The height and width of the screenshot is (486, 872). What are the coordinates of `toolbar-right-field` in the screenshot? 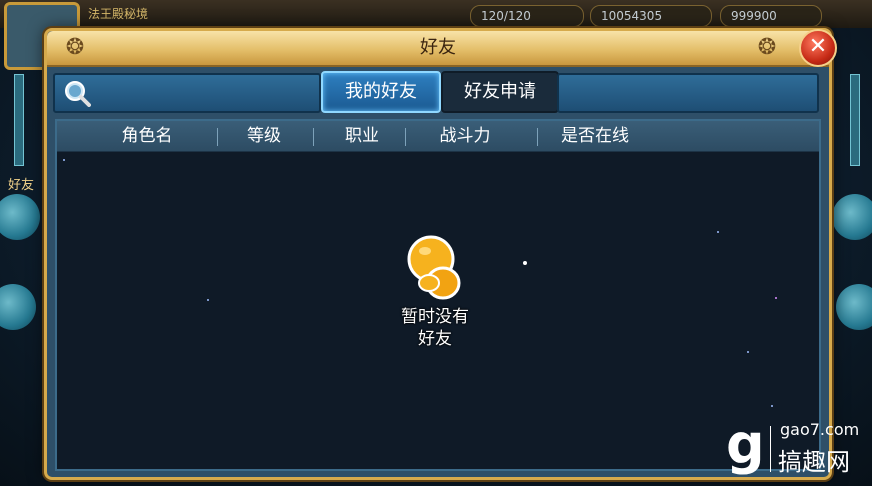 It's located at (688, 93).